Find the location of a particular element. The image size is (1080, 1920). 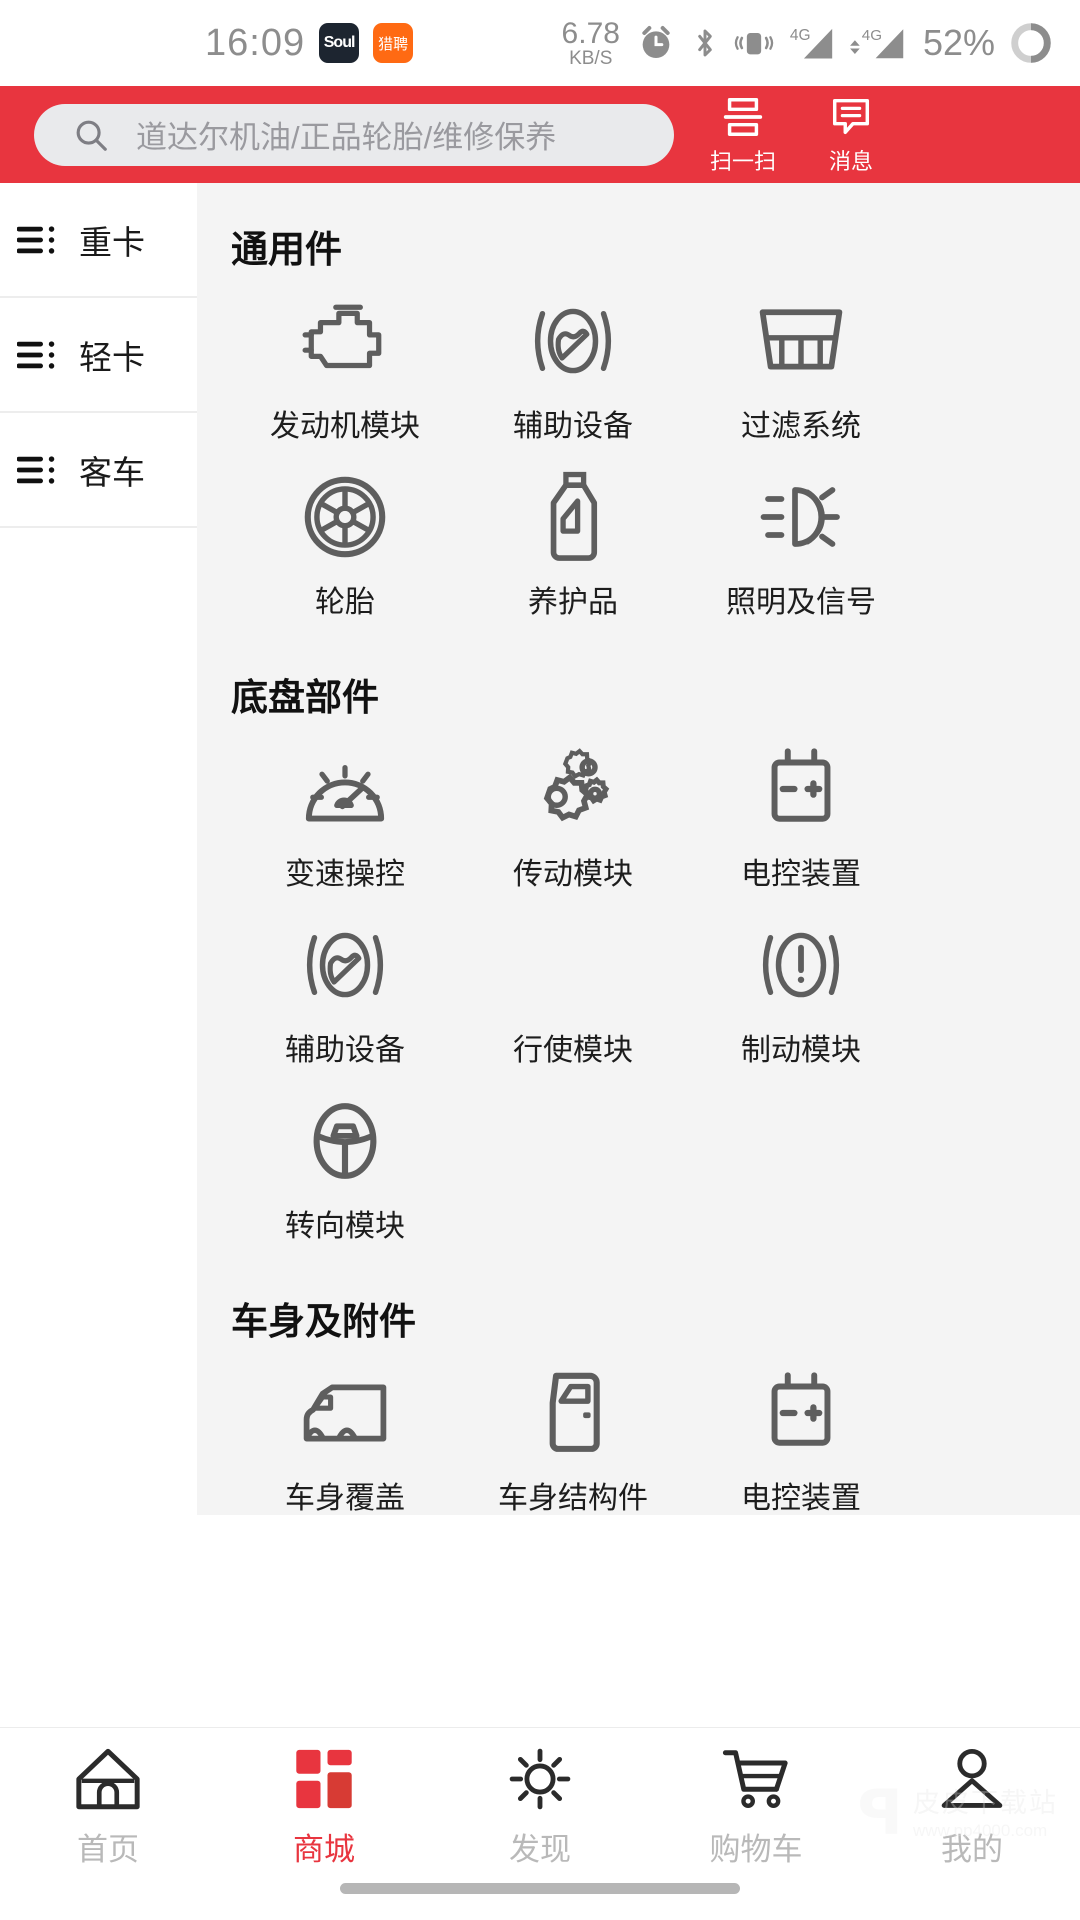

sidebar-item-light-truck: 轻卡 is located at coordinates (98, 355).